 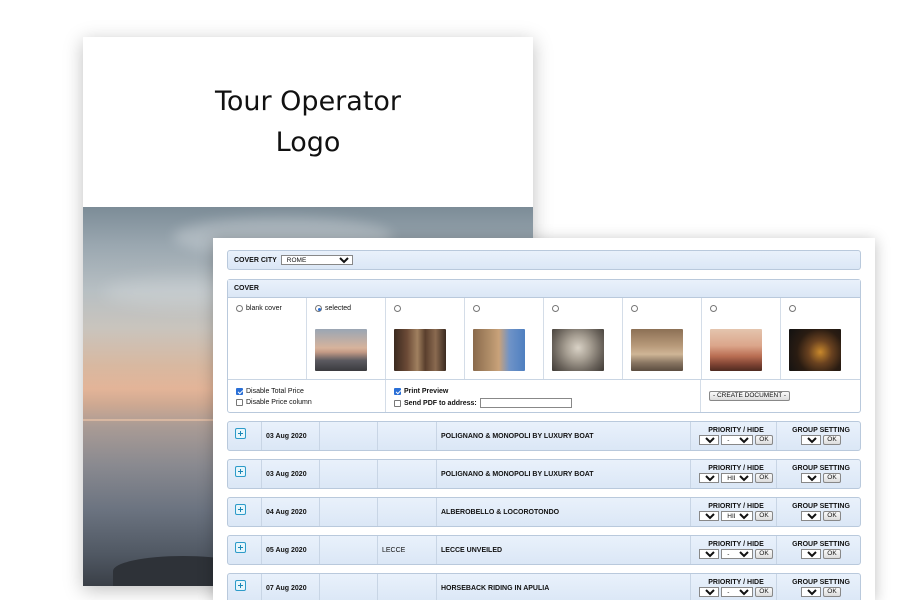 I want to click on statue-thumbnail, so click(x=578, y=350).